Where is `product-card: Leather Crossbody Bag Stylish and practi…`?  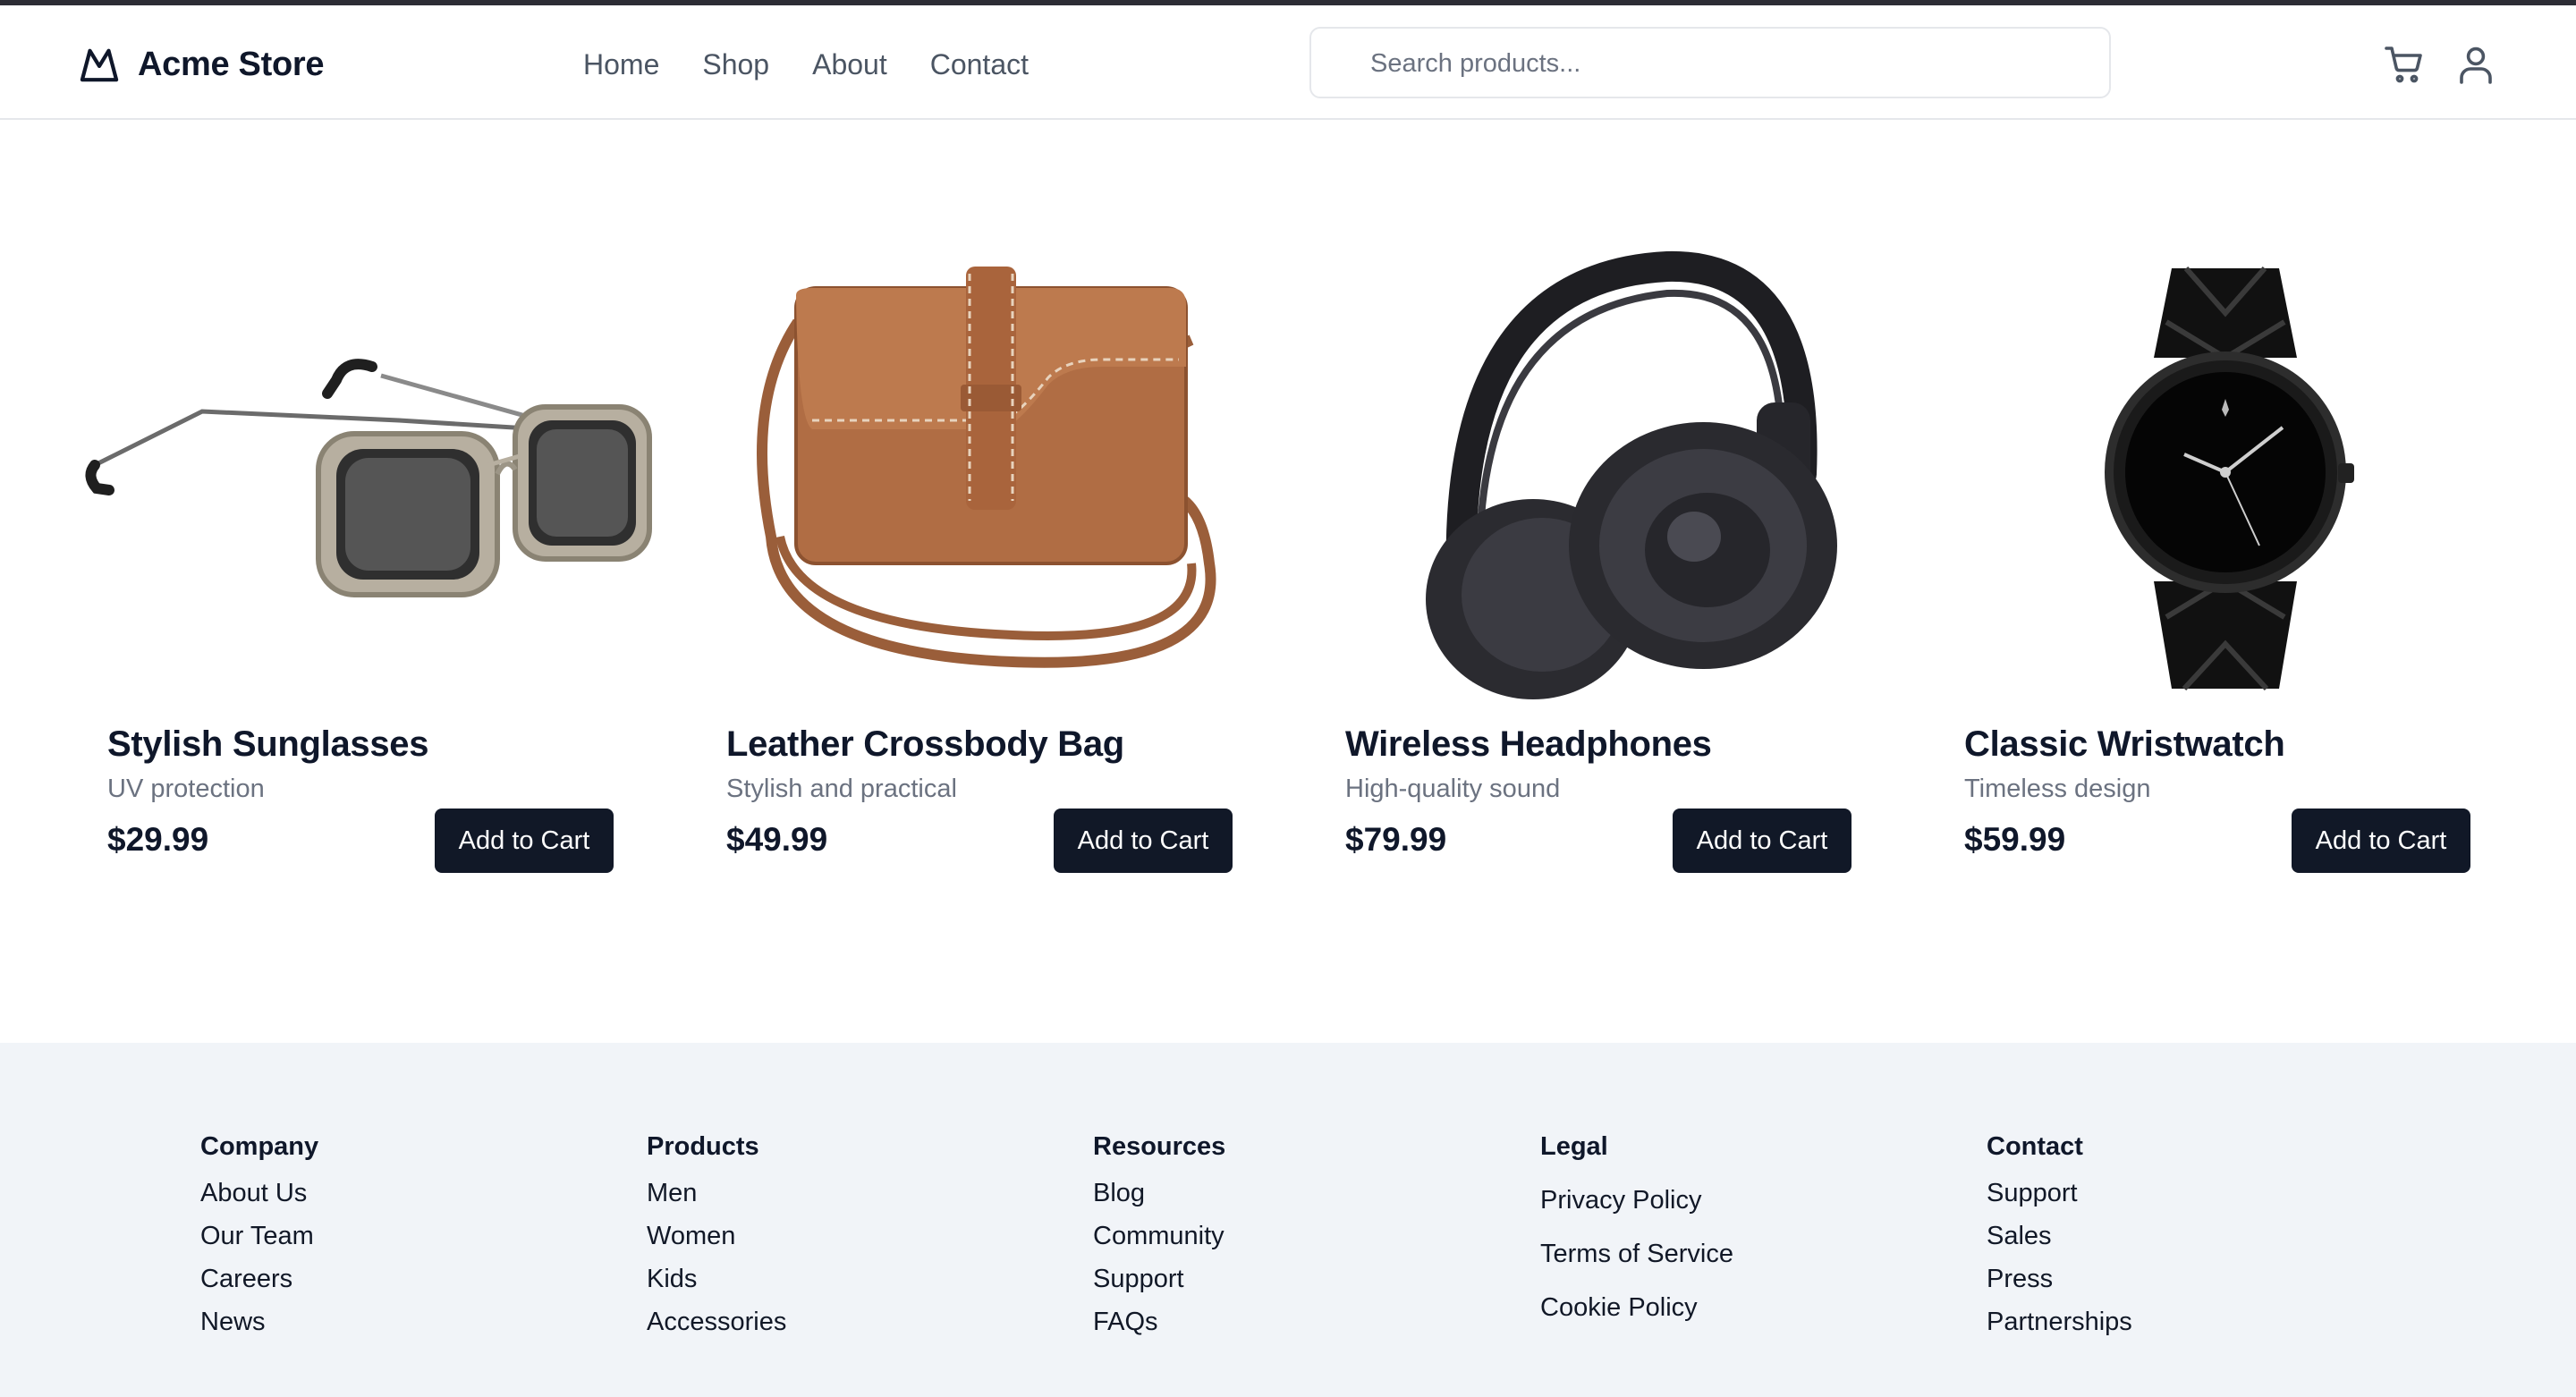
product-card: Leather Crossbody Bag Stylish and practi… is located at coordinates (1030, 563).